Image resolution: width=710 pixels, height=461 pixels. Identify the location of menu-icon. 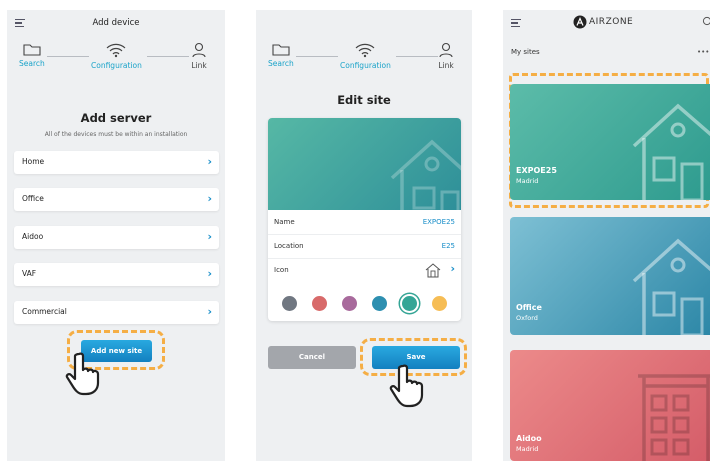
(516, 23).